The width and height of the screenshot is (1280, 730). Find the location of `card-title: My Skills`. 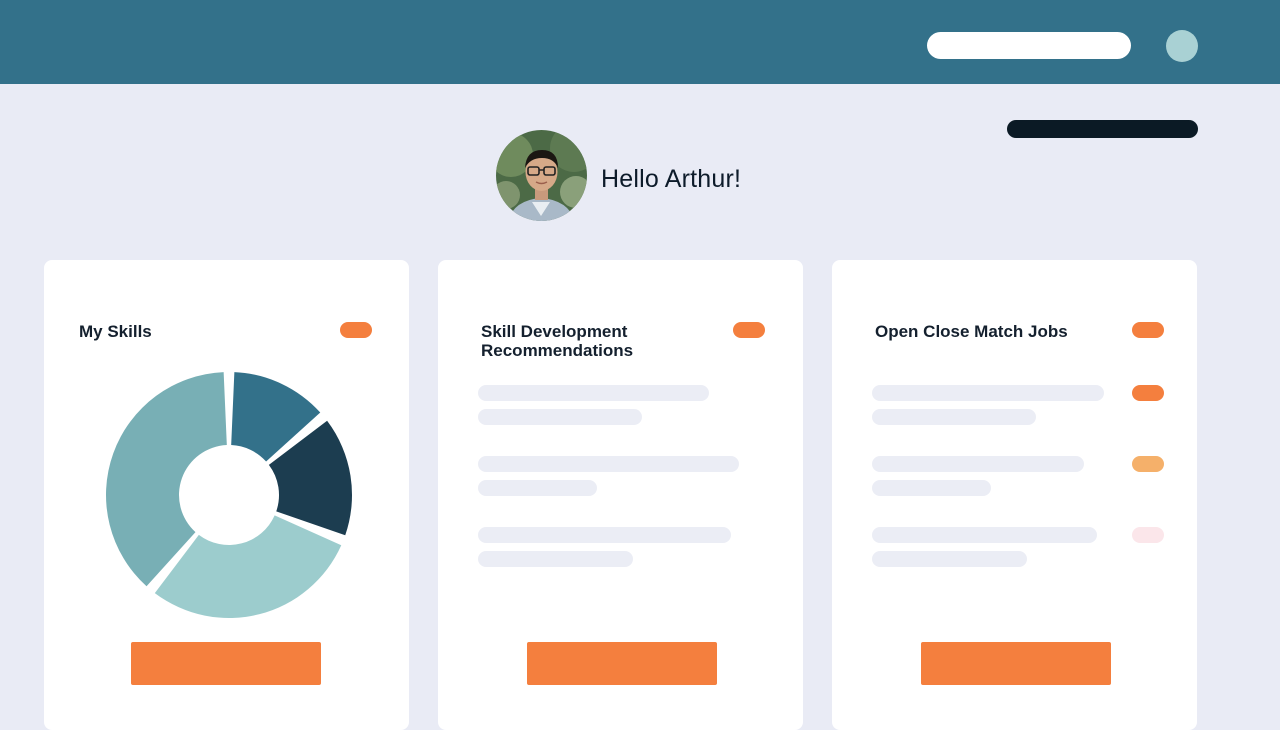

card-title: My Skills is located at coordinates (115, 331).